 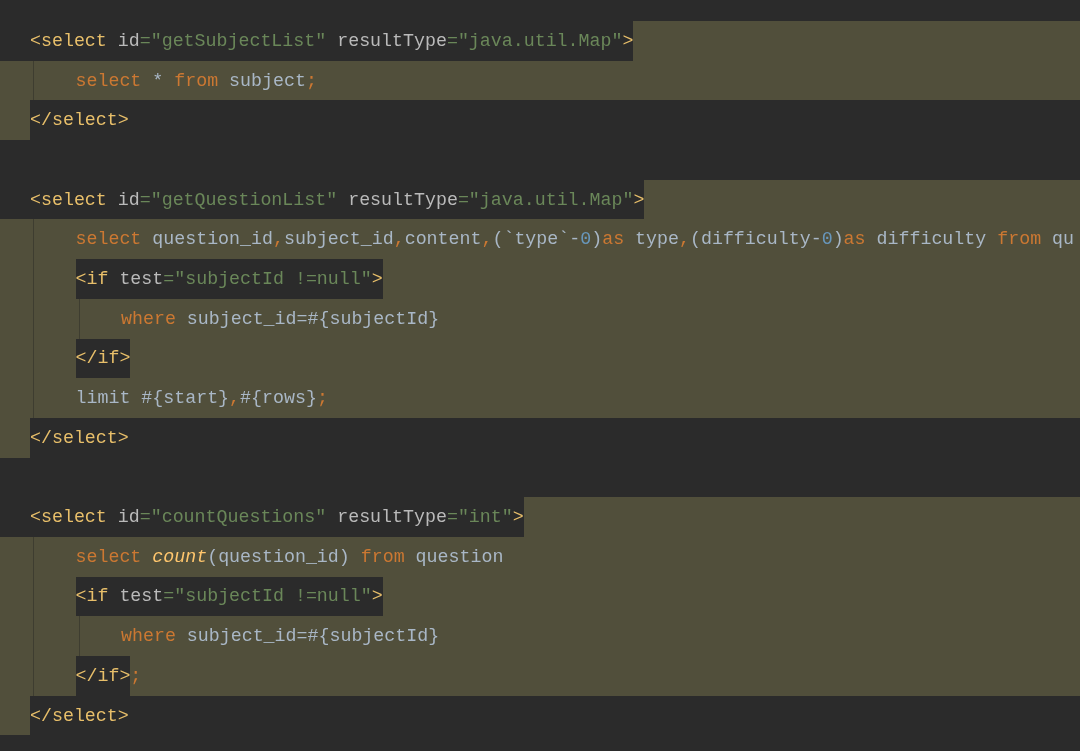 I want to click on code-text: <select id="getQuestionList" resultType="java.util.Map">, so click(x=337, y=199).